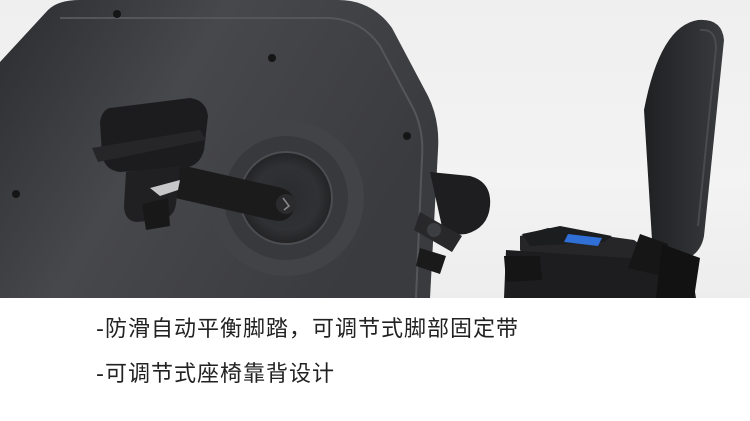 Image resolution: width=750 pixels, height=421 pixels. Describe the element at coordinates (676, 158) in the screenshot. I see `seat-backrest` at that location.